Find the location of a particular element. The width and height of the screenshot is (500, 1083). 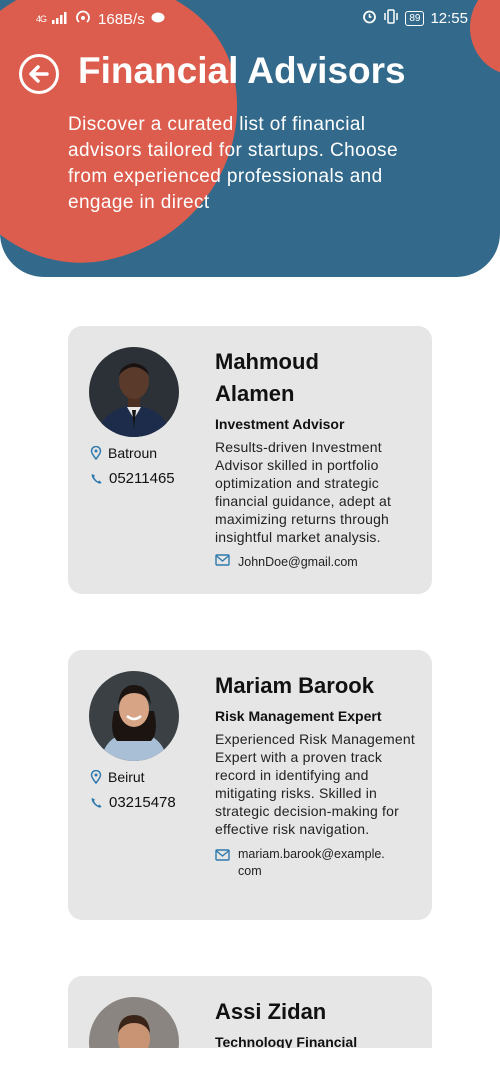

advisor-role: Technology Financial is located at coordinates (286, 1041).